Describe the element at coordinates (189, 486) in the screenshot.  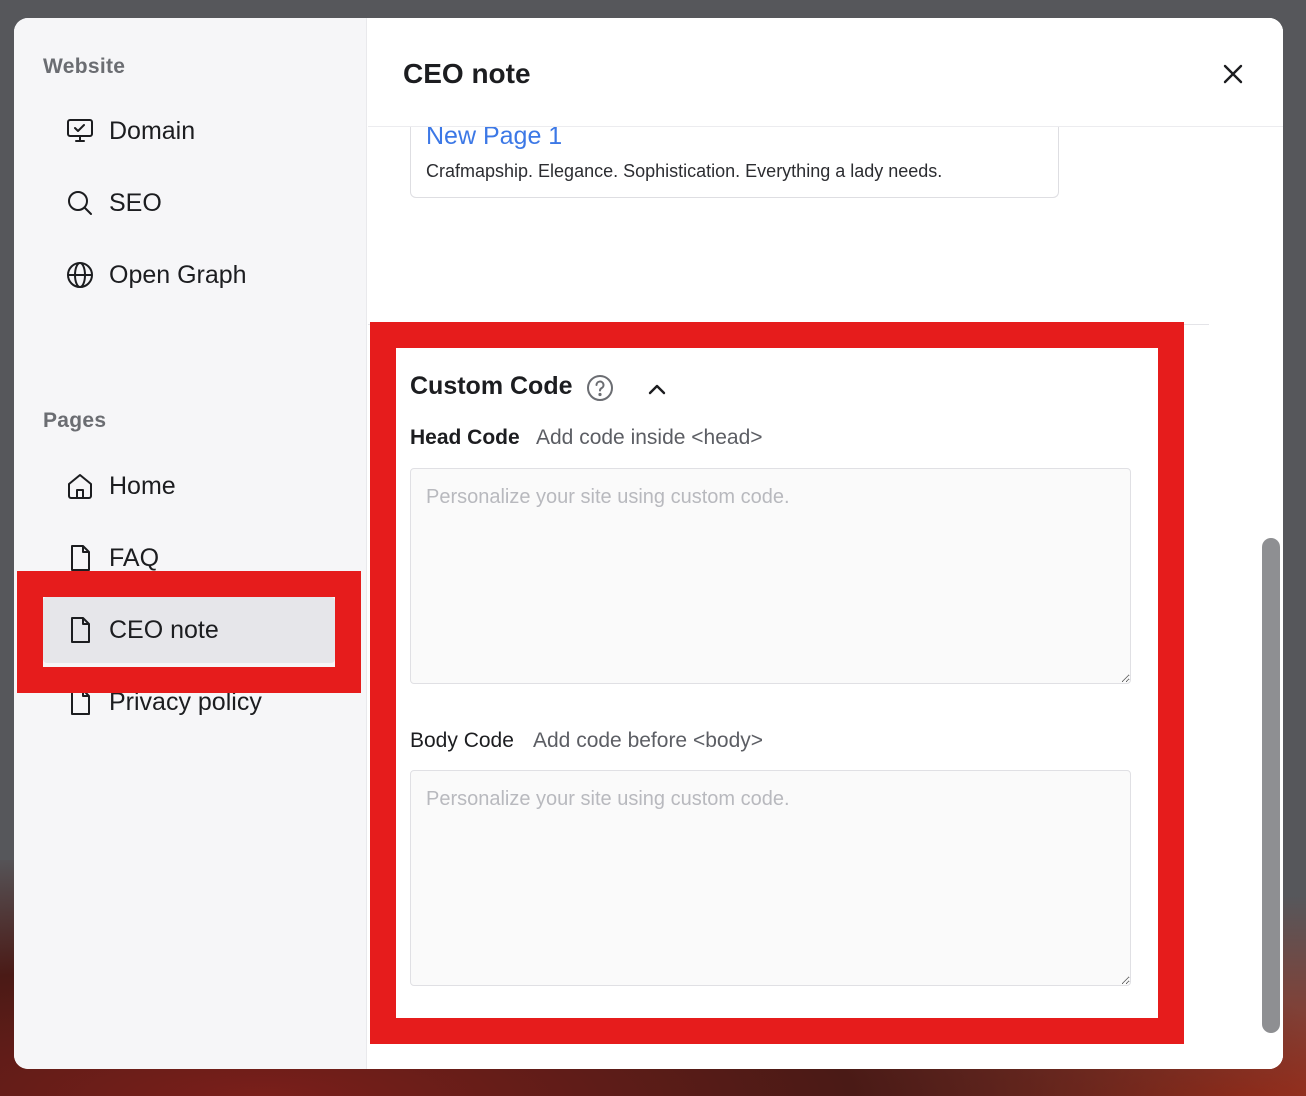
I see `sidebar-item-home: Home` at that location.